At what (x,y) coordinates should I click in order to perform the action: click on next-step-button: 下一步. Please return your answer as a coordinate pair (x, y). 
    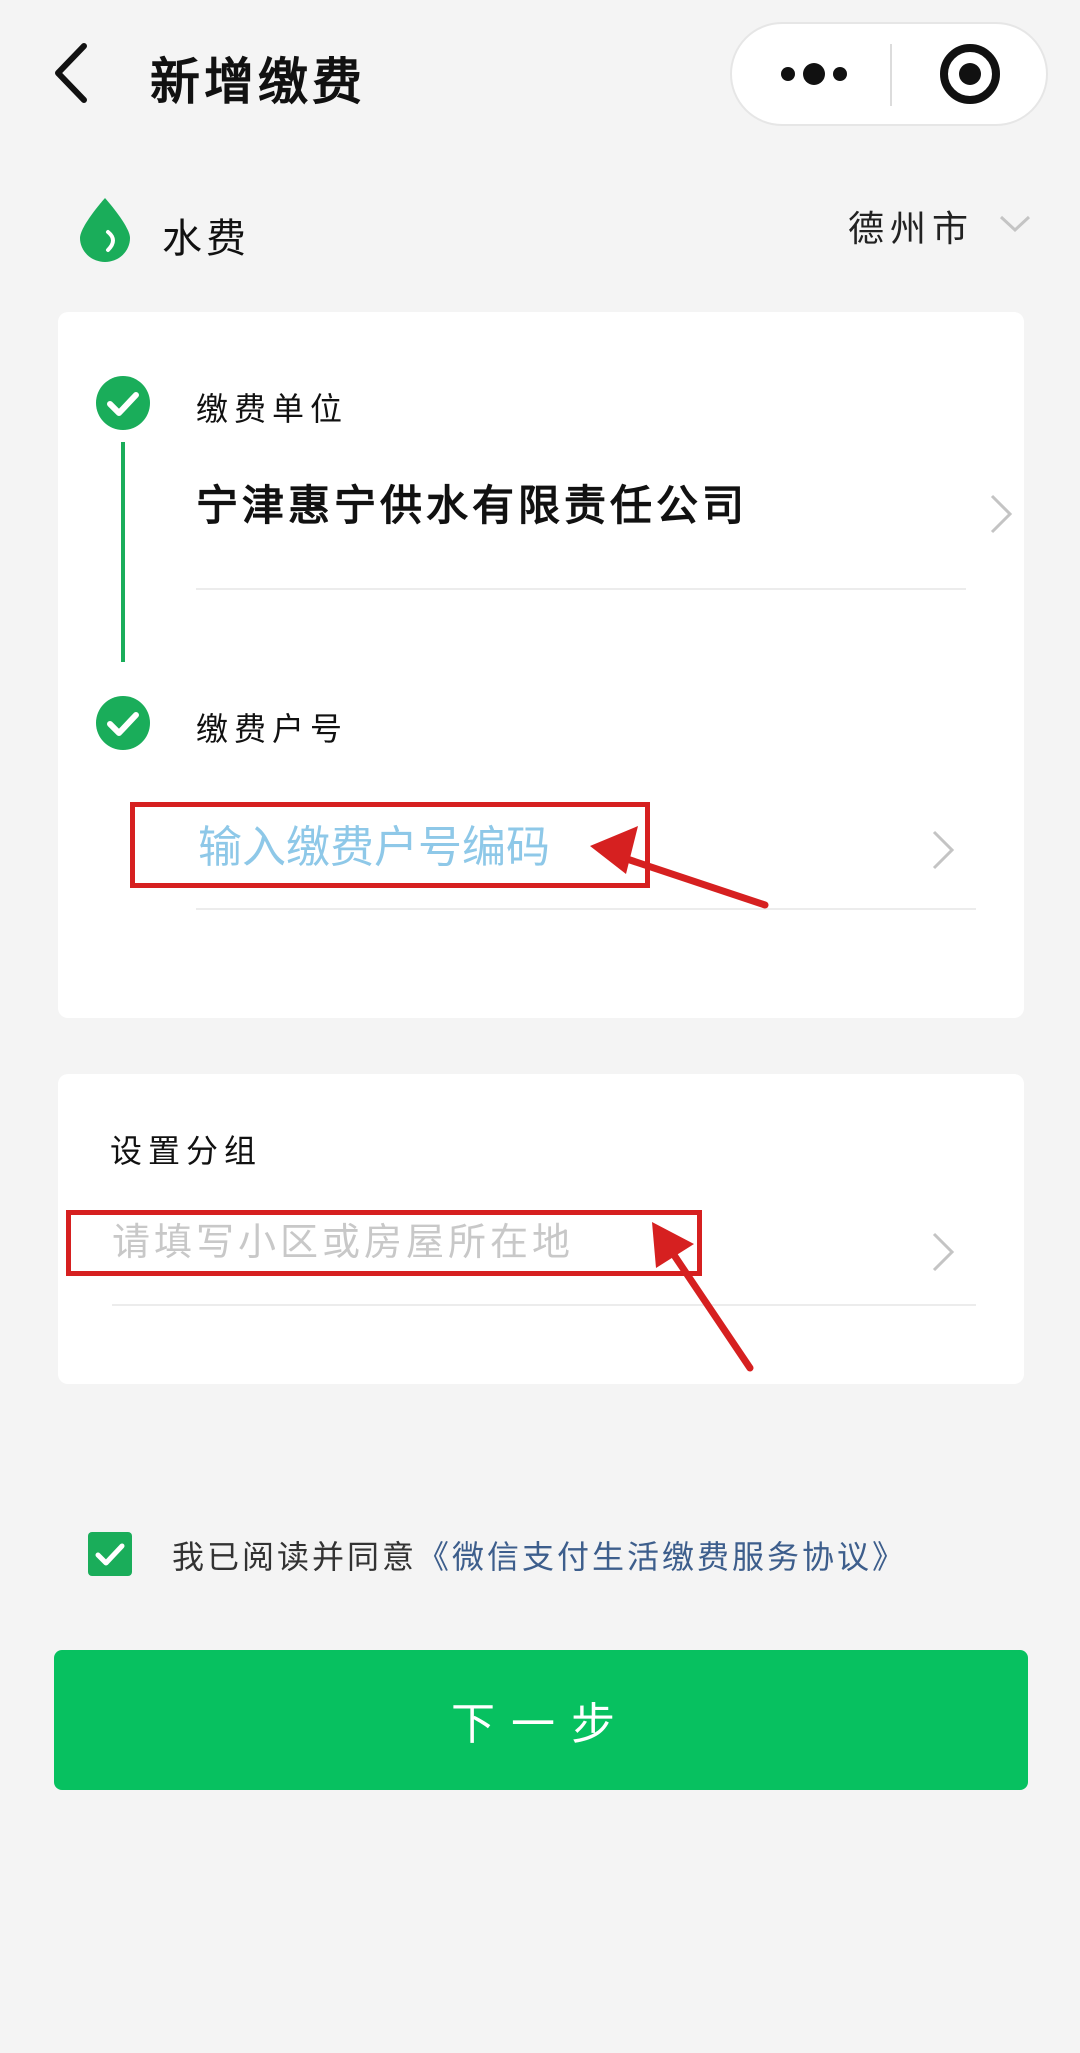
    Looking at the image, I should click on (541, 1720).